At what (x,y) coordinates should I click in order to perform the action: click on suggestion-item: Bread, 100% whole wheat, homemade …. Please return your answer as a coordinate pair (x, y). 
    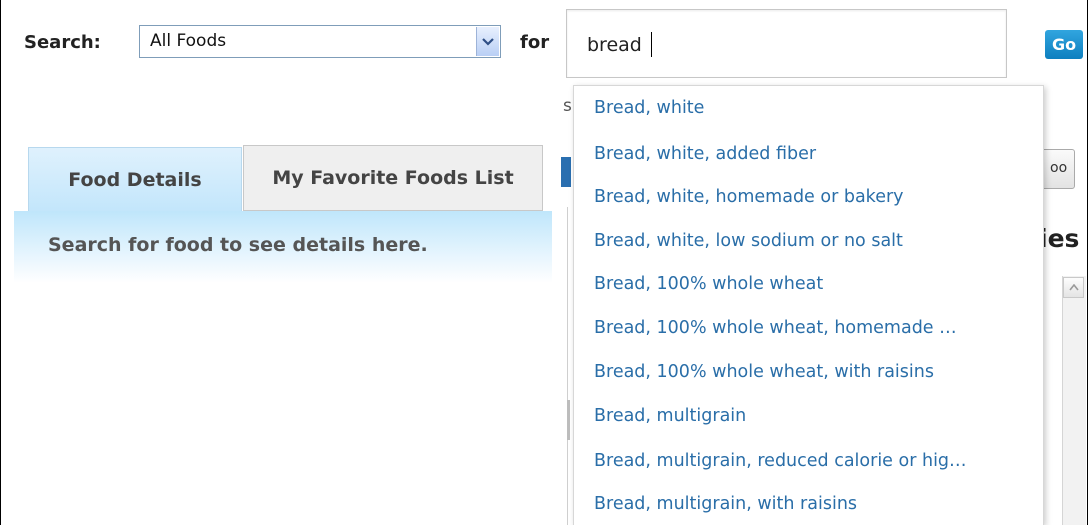
    Looking at the image, I should click on (816, 328).